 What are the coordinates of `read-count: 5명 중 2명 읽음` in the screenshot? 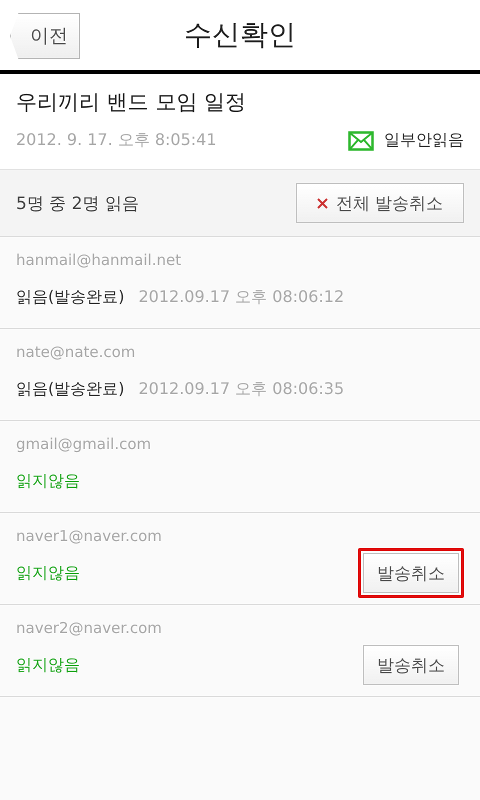 It's located at (77, 203).